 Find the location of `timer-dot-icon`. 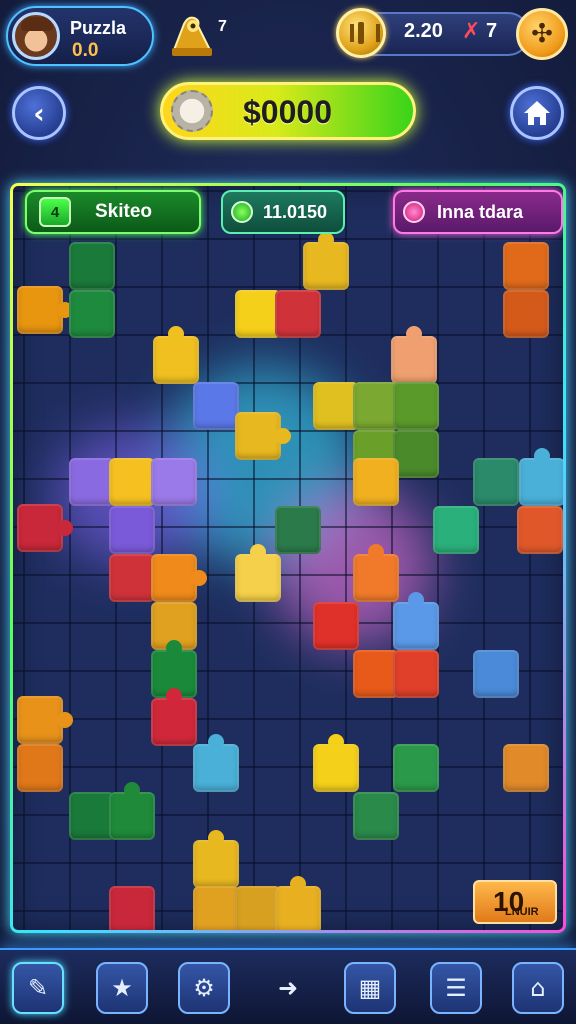

timer-dot-icon is located at coordinates (242, 212).